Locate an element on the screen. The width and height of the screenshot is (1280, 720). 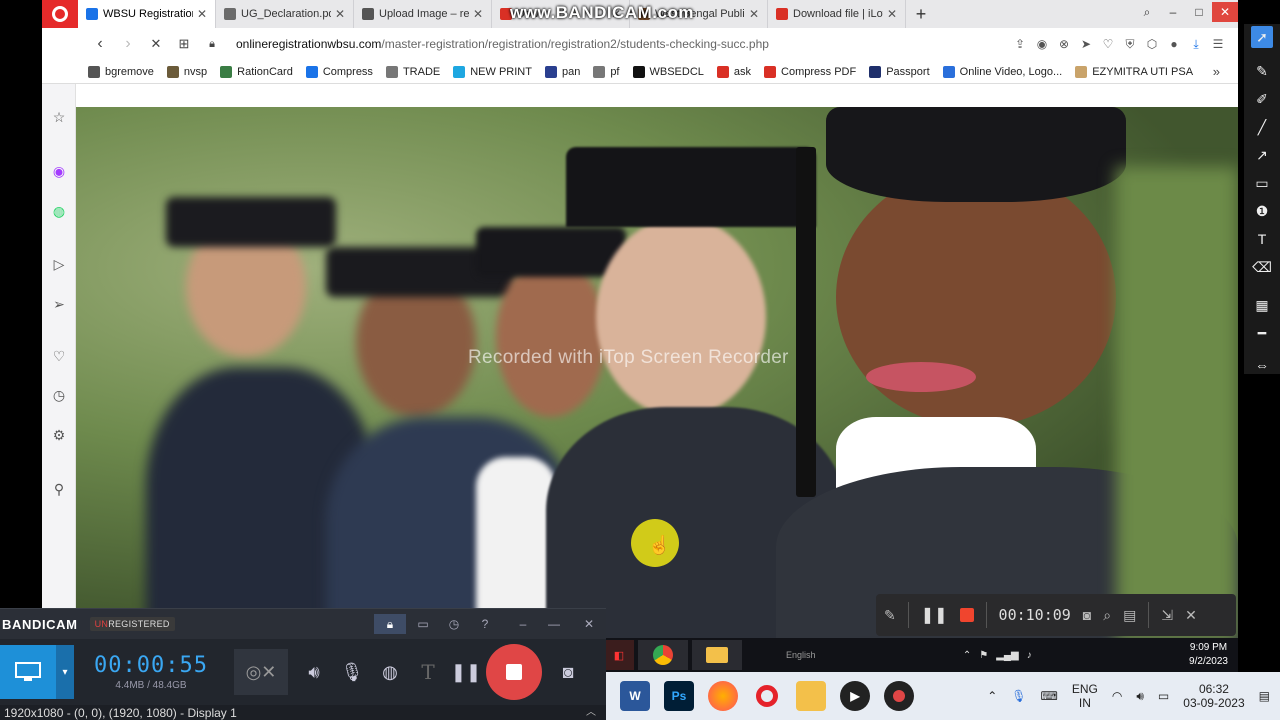
opera-icon is located at coordinates (767, 696).